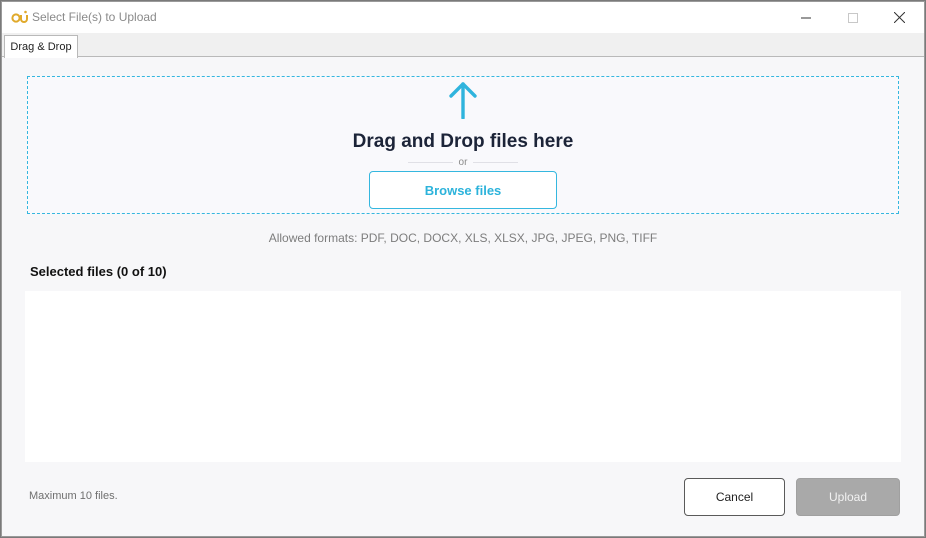  I want to click on cancel-button: Cancel, so click(734, 497).